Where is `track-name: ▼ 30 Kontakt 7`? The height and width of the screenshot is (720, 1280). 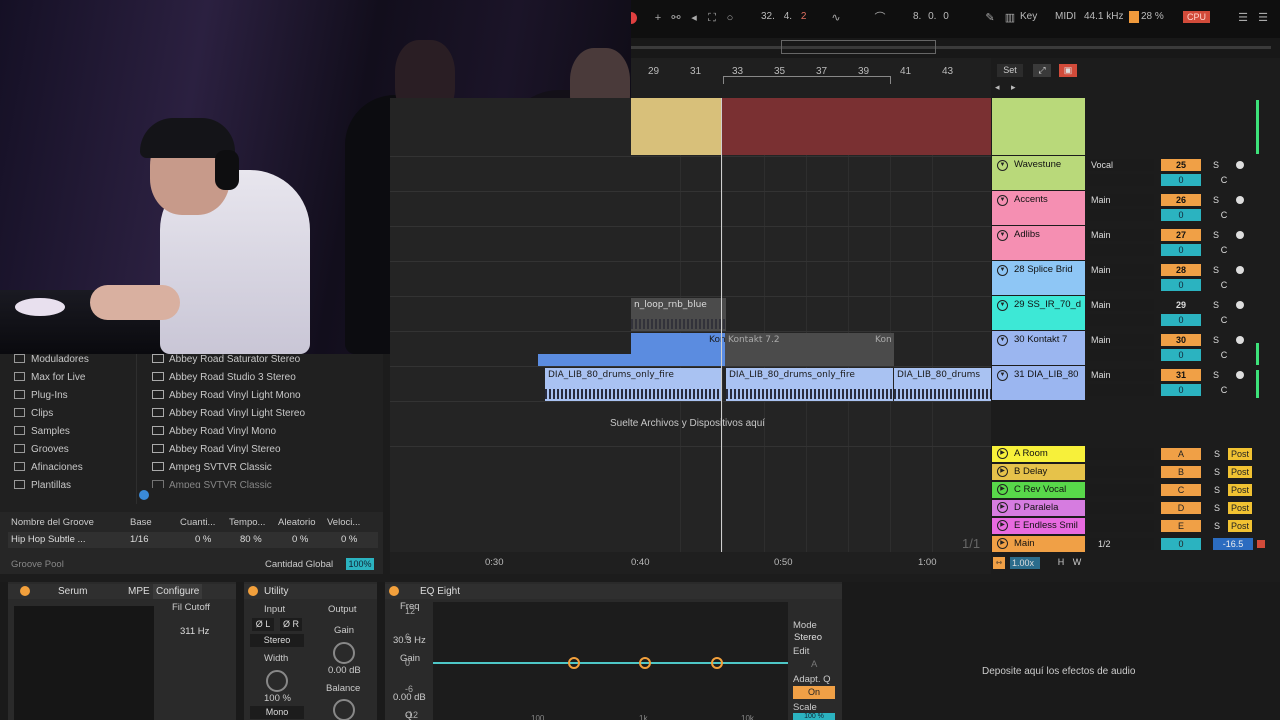 track-name: ▼ 30 Kontakt 7 is located at coordinates (1038, 348).